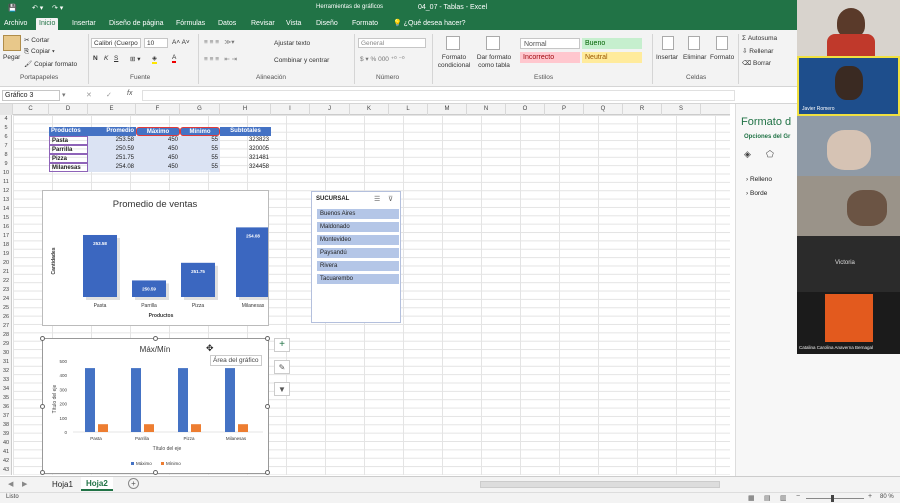 This screenshot has height=503, width=900. Describe the element at coordinates (832, 498) in the screenshot. I see `zoom-slider-thumb` at that location.